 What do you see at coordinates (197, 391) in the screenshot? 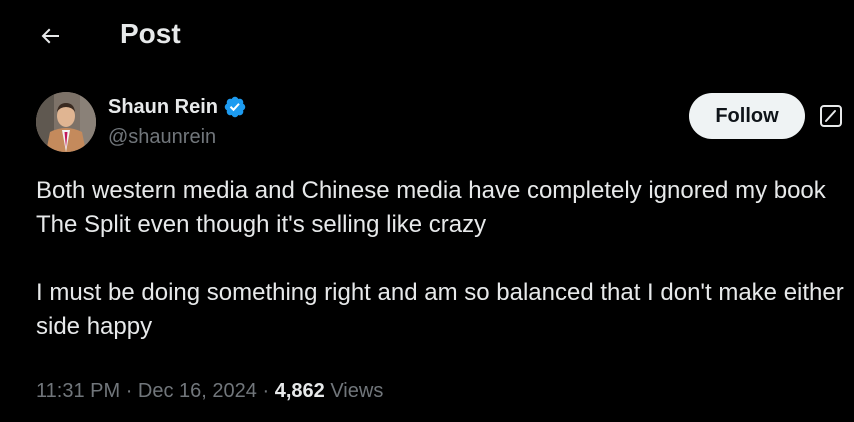
I see `post-date: Dec 16, 2024` at bounding box center [197, 391].